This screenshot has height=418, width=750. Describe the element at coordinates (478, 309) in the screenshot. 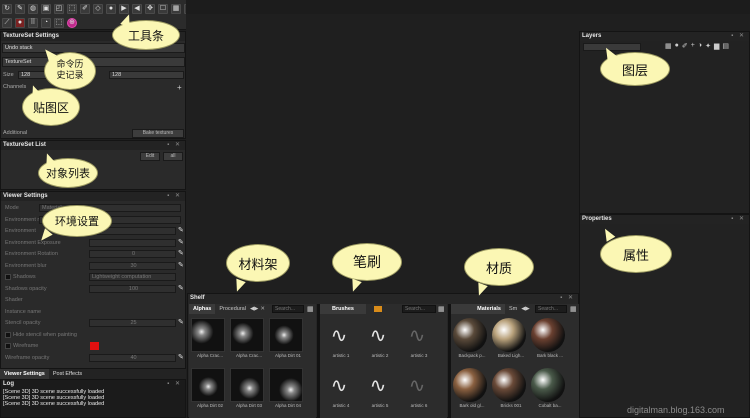

I see `tab-materials: Materials` at that location.